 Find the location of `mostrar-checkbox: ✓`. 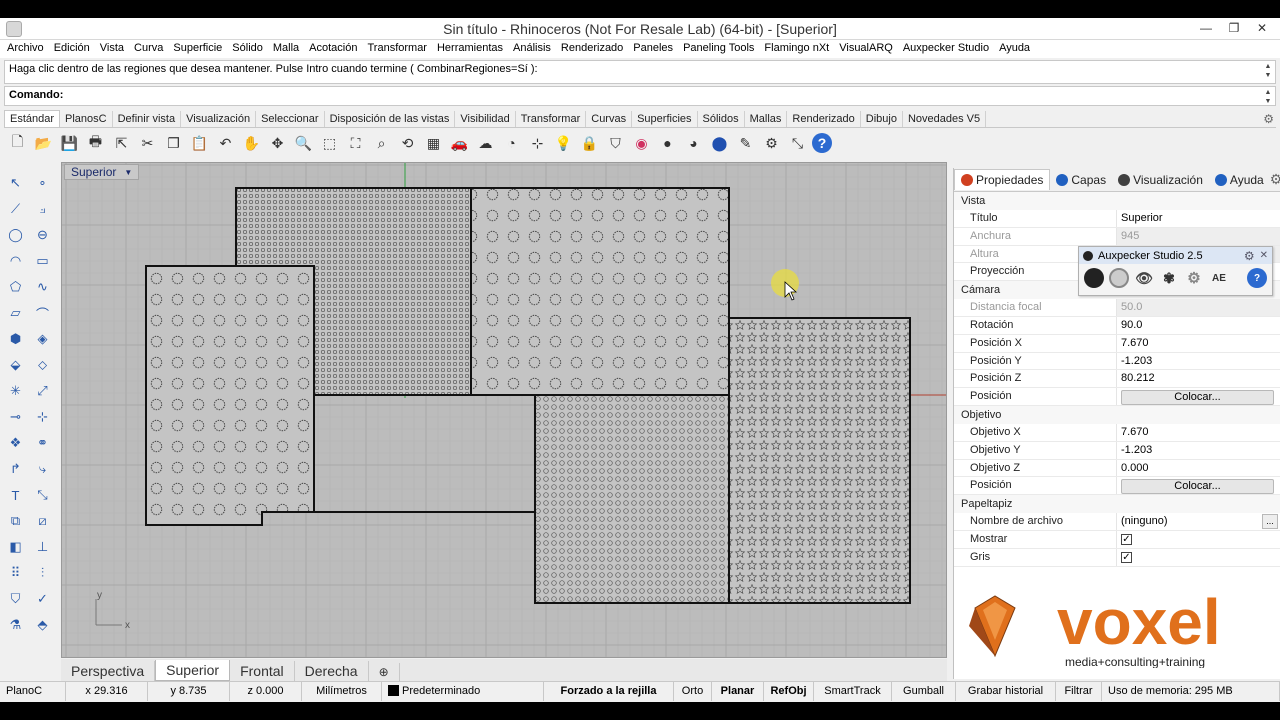

mostrar-checkbox: ✓ is located at coordinates (1126, 539).